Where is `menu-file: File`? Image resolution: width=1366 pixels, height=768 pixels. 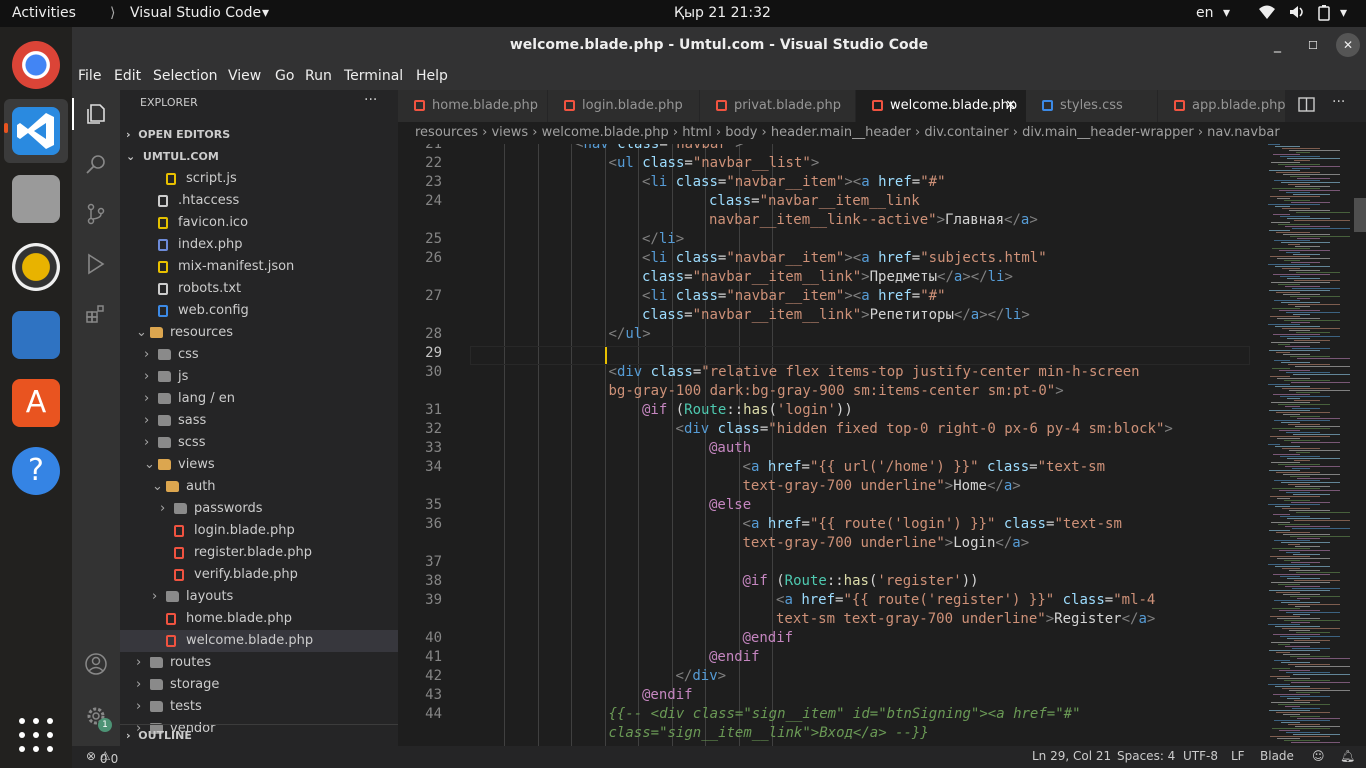 menu-file: File is located at coordinates (89, 76).